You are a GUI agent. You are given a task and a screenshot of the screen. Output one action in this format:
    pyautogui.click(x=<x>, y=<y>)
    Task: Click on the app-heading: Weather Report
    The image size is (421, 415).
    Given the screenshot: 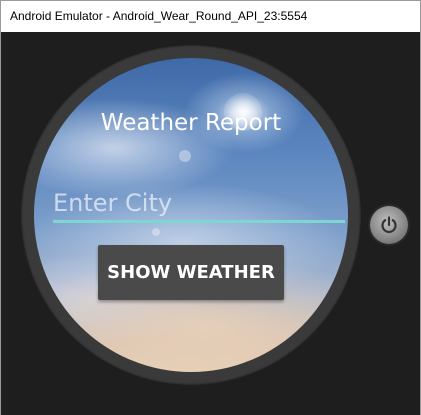 What is the action you would take?
    pyautogui.click(x=191, y=123)
    